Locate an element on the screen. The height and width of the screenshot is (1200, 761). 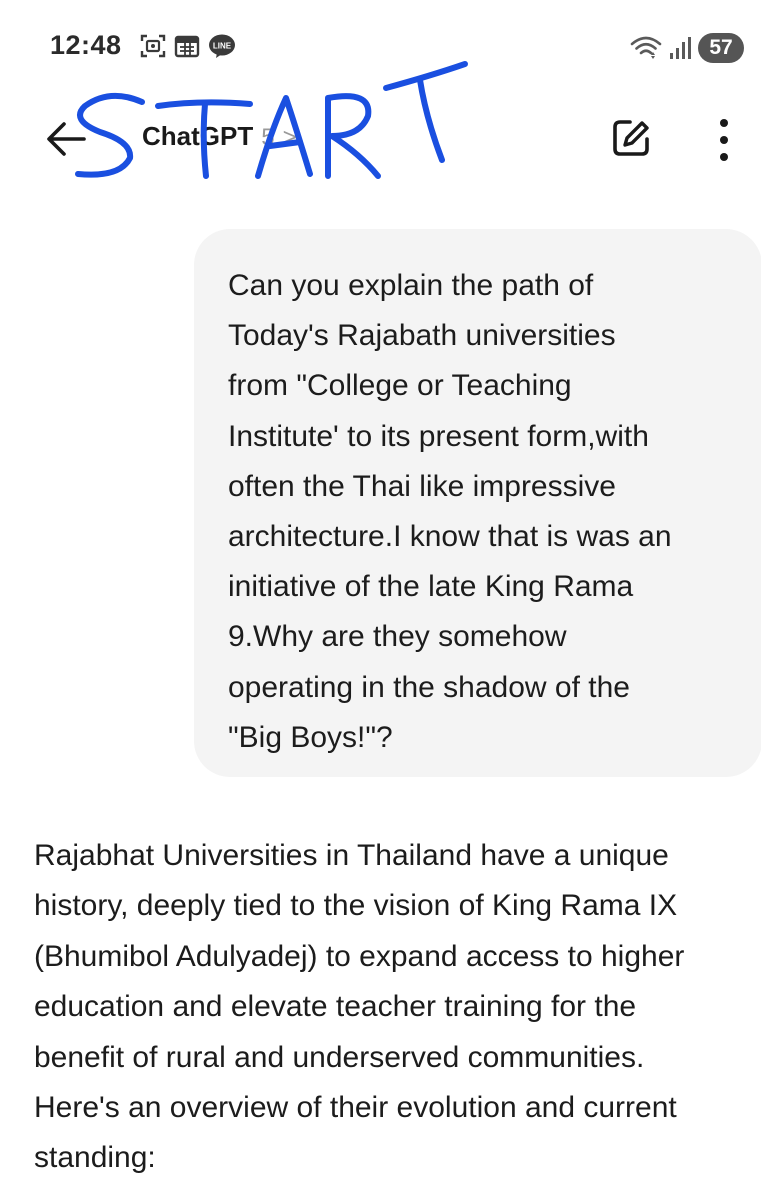
battery-level: 57 is located at coordinates (721, 47).